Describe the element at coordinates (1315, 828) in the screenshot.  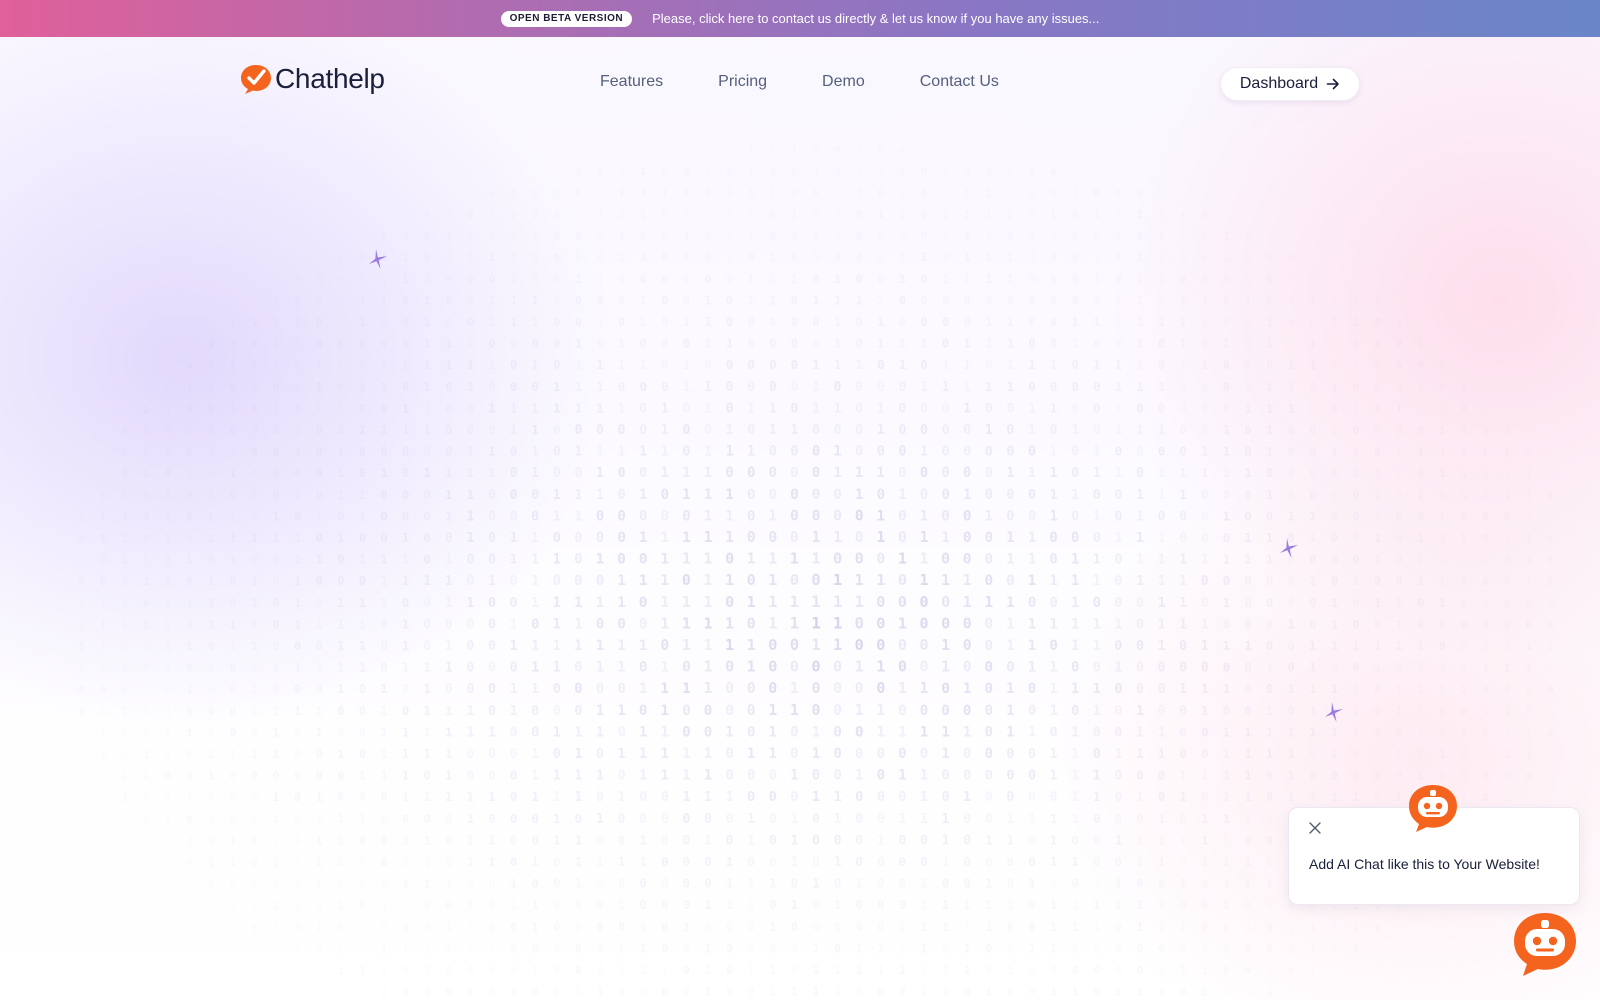
I see `close-icon` at that location.